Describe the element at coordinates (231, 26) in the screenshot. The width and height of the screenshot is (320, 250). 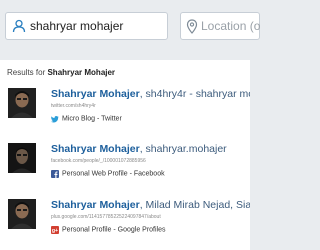
I see `location-search-input` at that location.